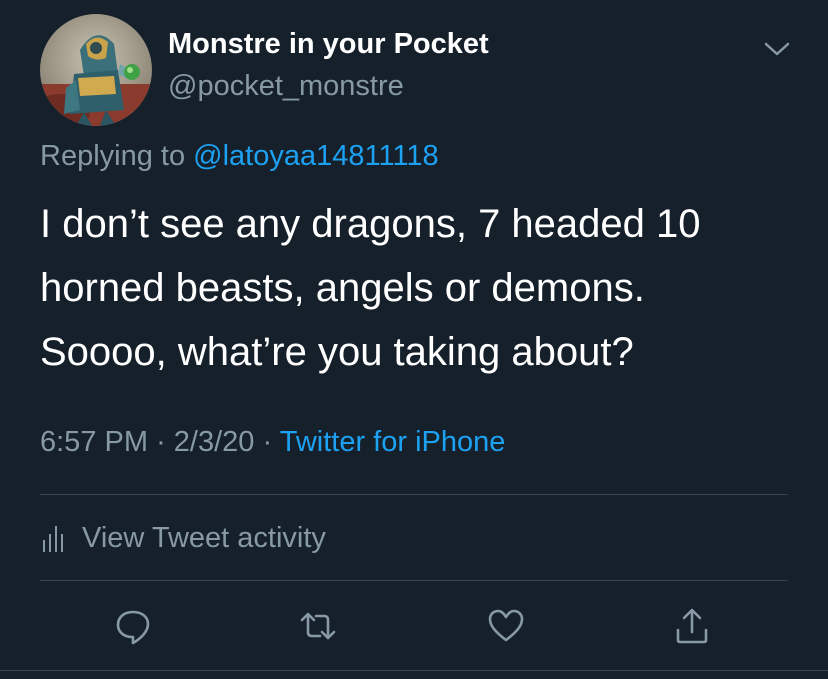 The image size is (828, 679). Describe the element at coordinates (286, 86) in the screenshot. I see `author-handle: @pocket_monstre` at that location.